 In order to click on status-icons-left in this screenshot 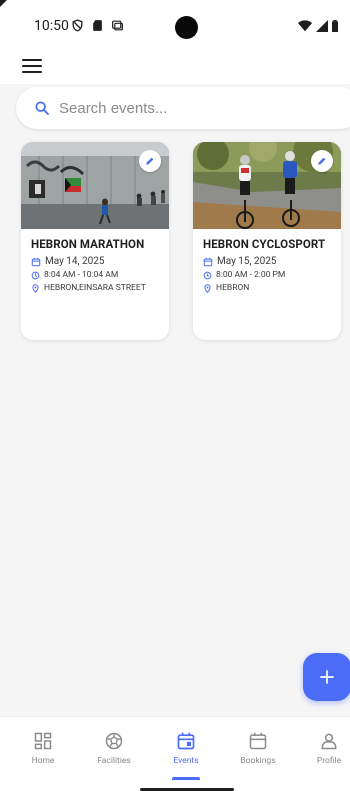, I will do `click(97, 25)`.